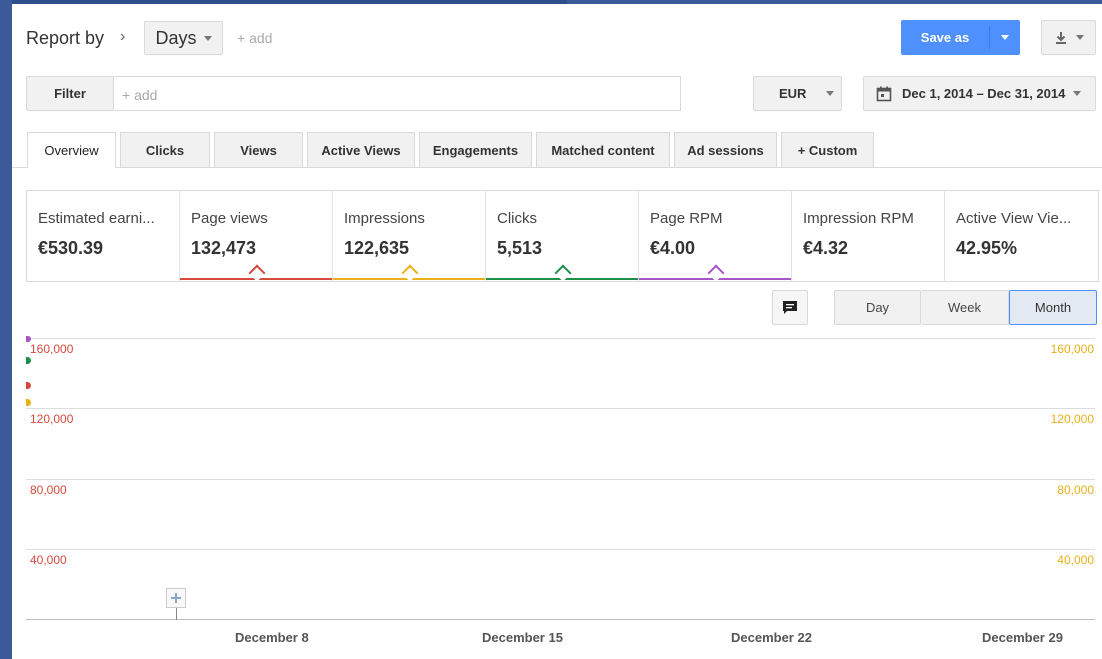 Image resolution: width=1102 pixels, height=659 pixels. I want to click on annotation-tick, so click(176, 614).